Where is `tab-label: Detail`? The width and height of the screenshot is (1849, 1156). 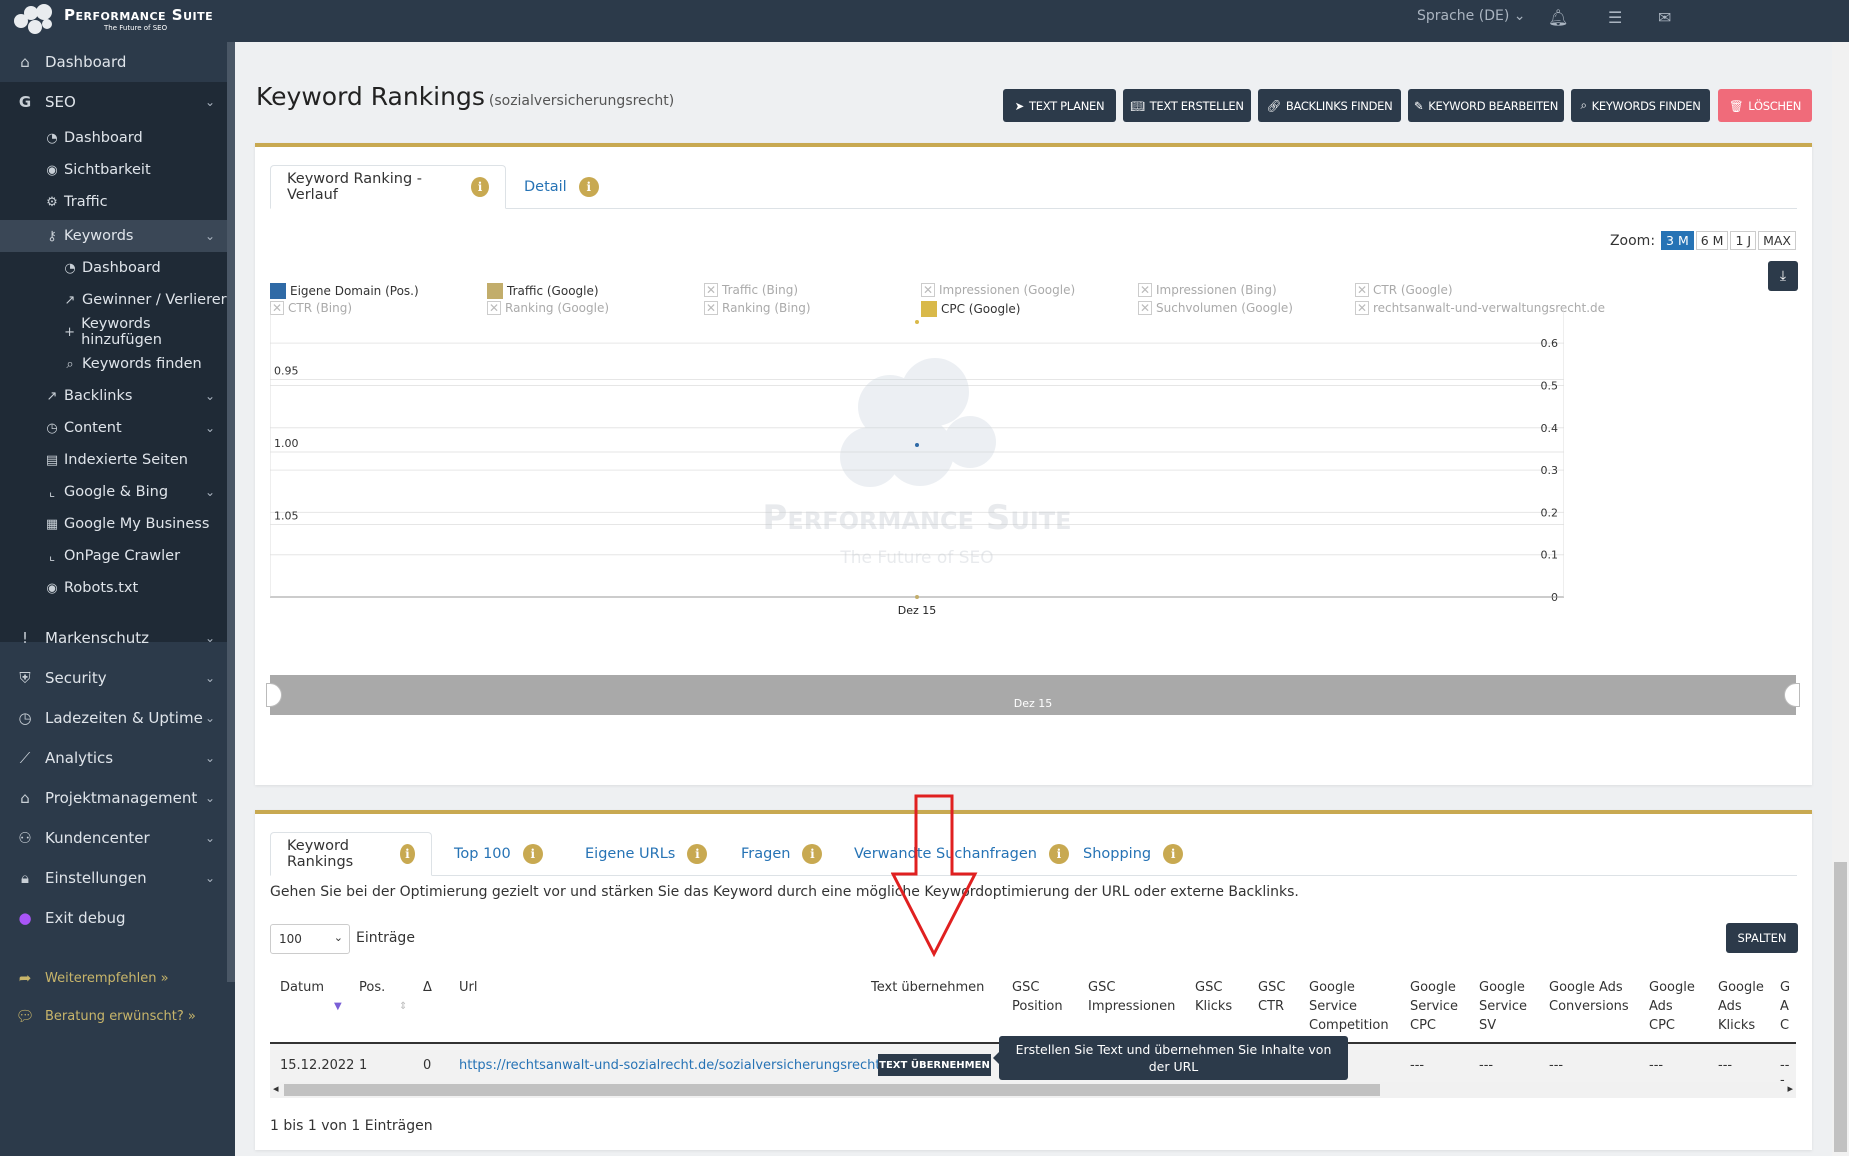
tab-label: Detail is located at coordinates (545, 187).